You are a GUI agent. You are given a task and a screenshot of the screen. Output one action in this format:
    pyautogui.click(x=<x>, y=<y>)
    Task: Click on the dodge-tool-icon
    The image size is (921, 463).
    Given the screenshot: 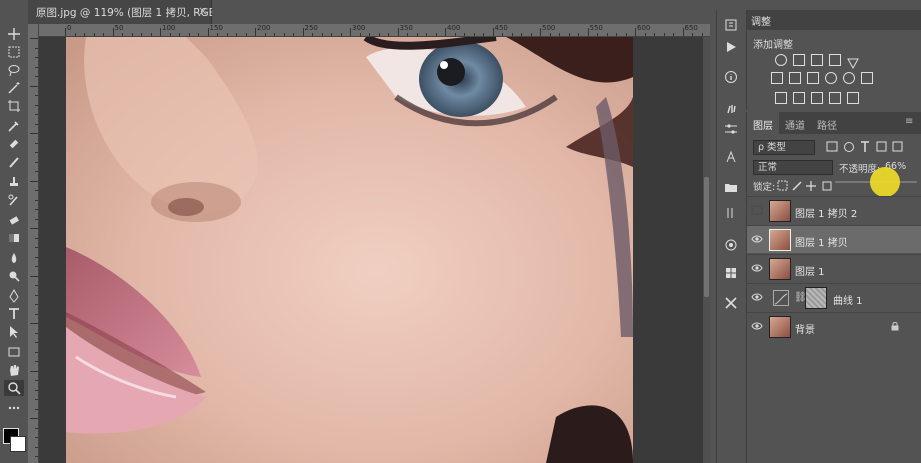 What is the action you would take?
    pyautogui.click(x=14, y=276)
    